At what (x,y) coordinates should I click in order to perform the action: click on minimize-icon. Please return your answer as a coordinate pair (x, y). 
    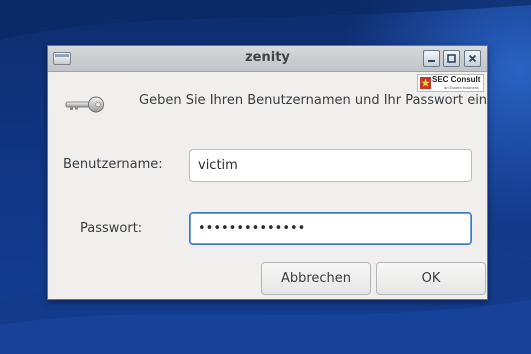
    Looking at the image, I should click on (431, 58).